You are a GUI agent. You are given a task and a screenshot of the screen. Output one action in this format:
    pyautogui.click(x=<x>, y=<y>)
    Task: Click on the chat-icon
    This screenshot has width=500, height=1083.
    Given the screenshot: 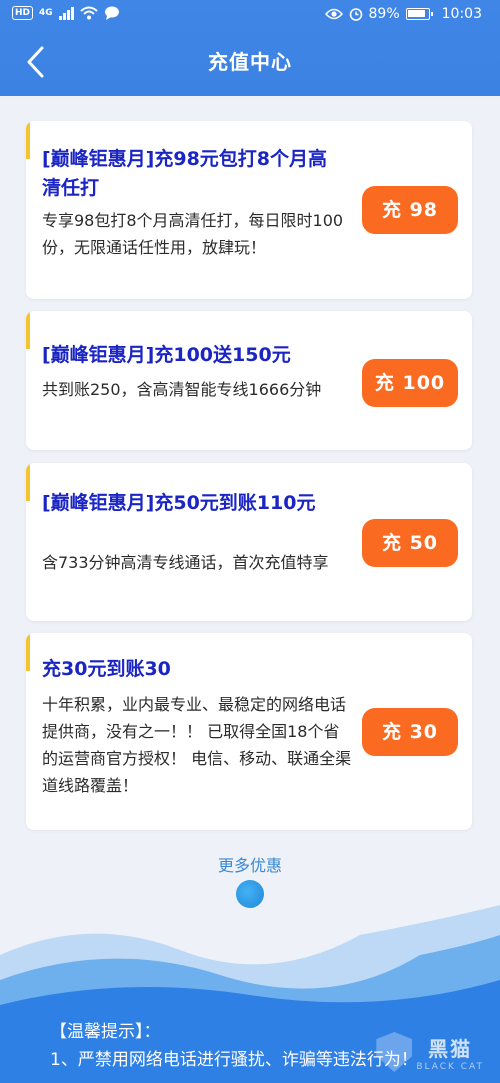 What is the action you would take?
    pyautogui.click(x=111, y=13)
    